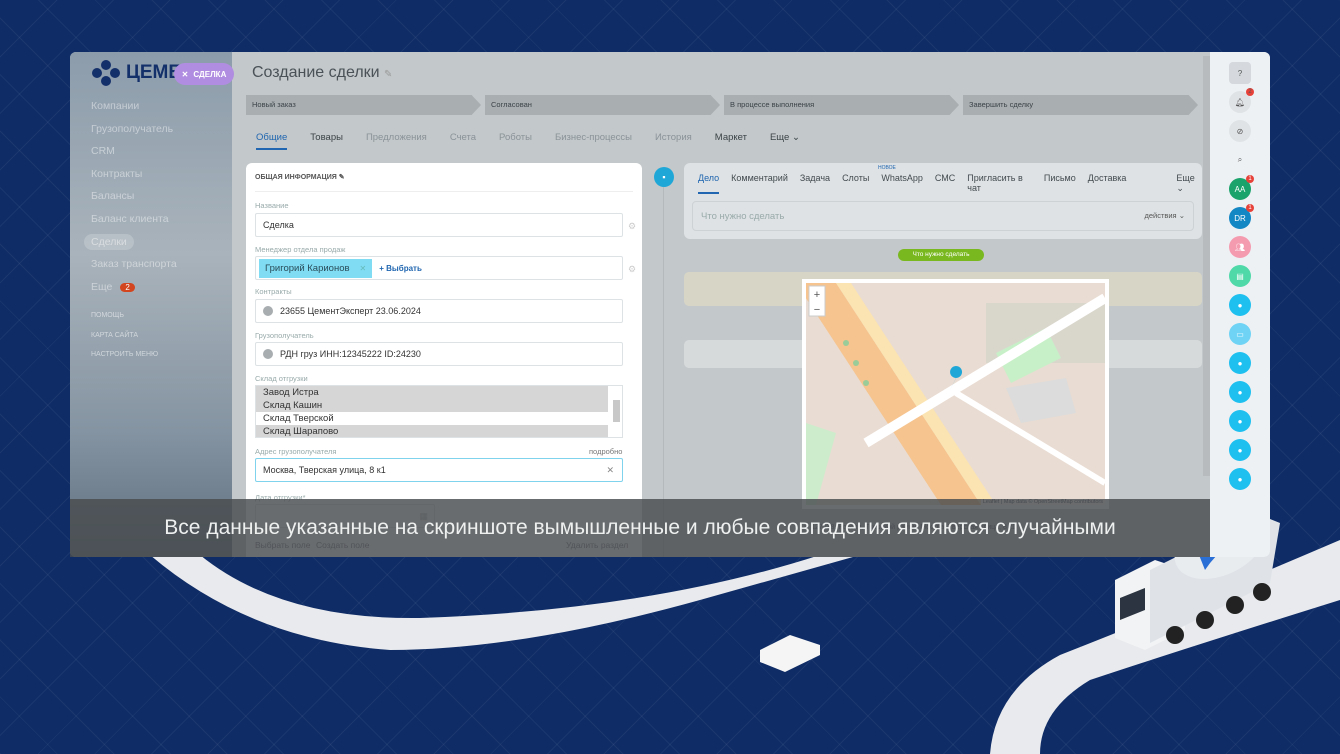  What do you see at coordinates (1060, 183) in the screenshot?
I see `tab-email: Письмо` at bounding box center [1060, 183].